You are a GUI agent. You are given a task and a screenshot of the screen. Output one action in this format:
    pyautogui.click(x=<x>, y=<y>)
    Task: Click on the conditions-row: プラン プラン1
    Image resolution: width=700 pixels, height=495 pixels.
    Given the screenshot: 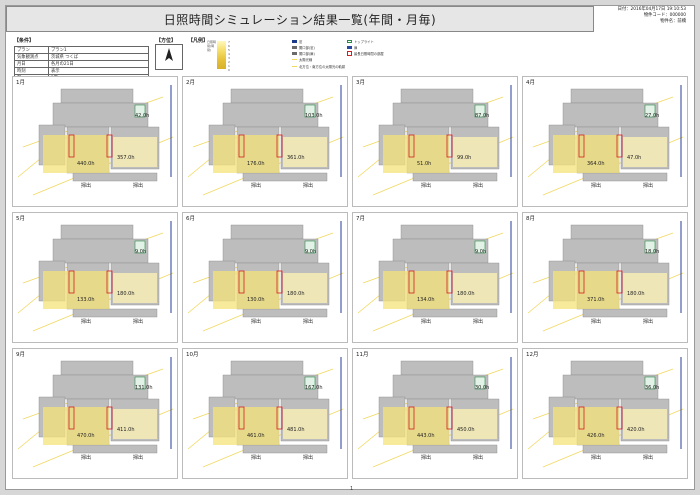 What is the action you would take?
    pyautogui.click(x=81, y=50)
    